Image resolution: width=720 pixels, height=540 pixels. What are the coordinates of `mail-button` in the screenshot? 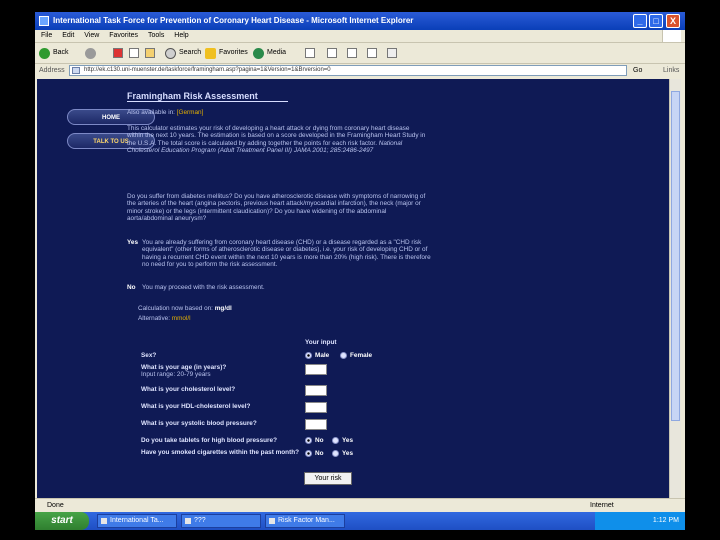 It's located at (333, 53).